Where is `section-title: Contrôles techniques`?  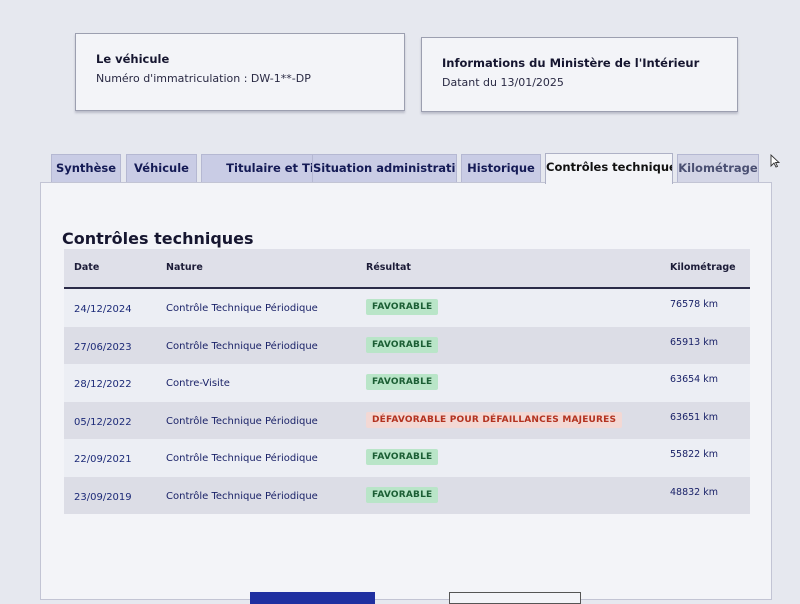 section-title: Contrôles techniques is located at coordinates (158, 238).